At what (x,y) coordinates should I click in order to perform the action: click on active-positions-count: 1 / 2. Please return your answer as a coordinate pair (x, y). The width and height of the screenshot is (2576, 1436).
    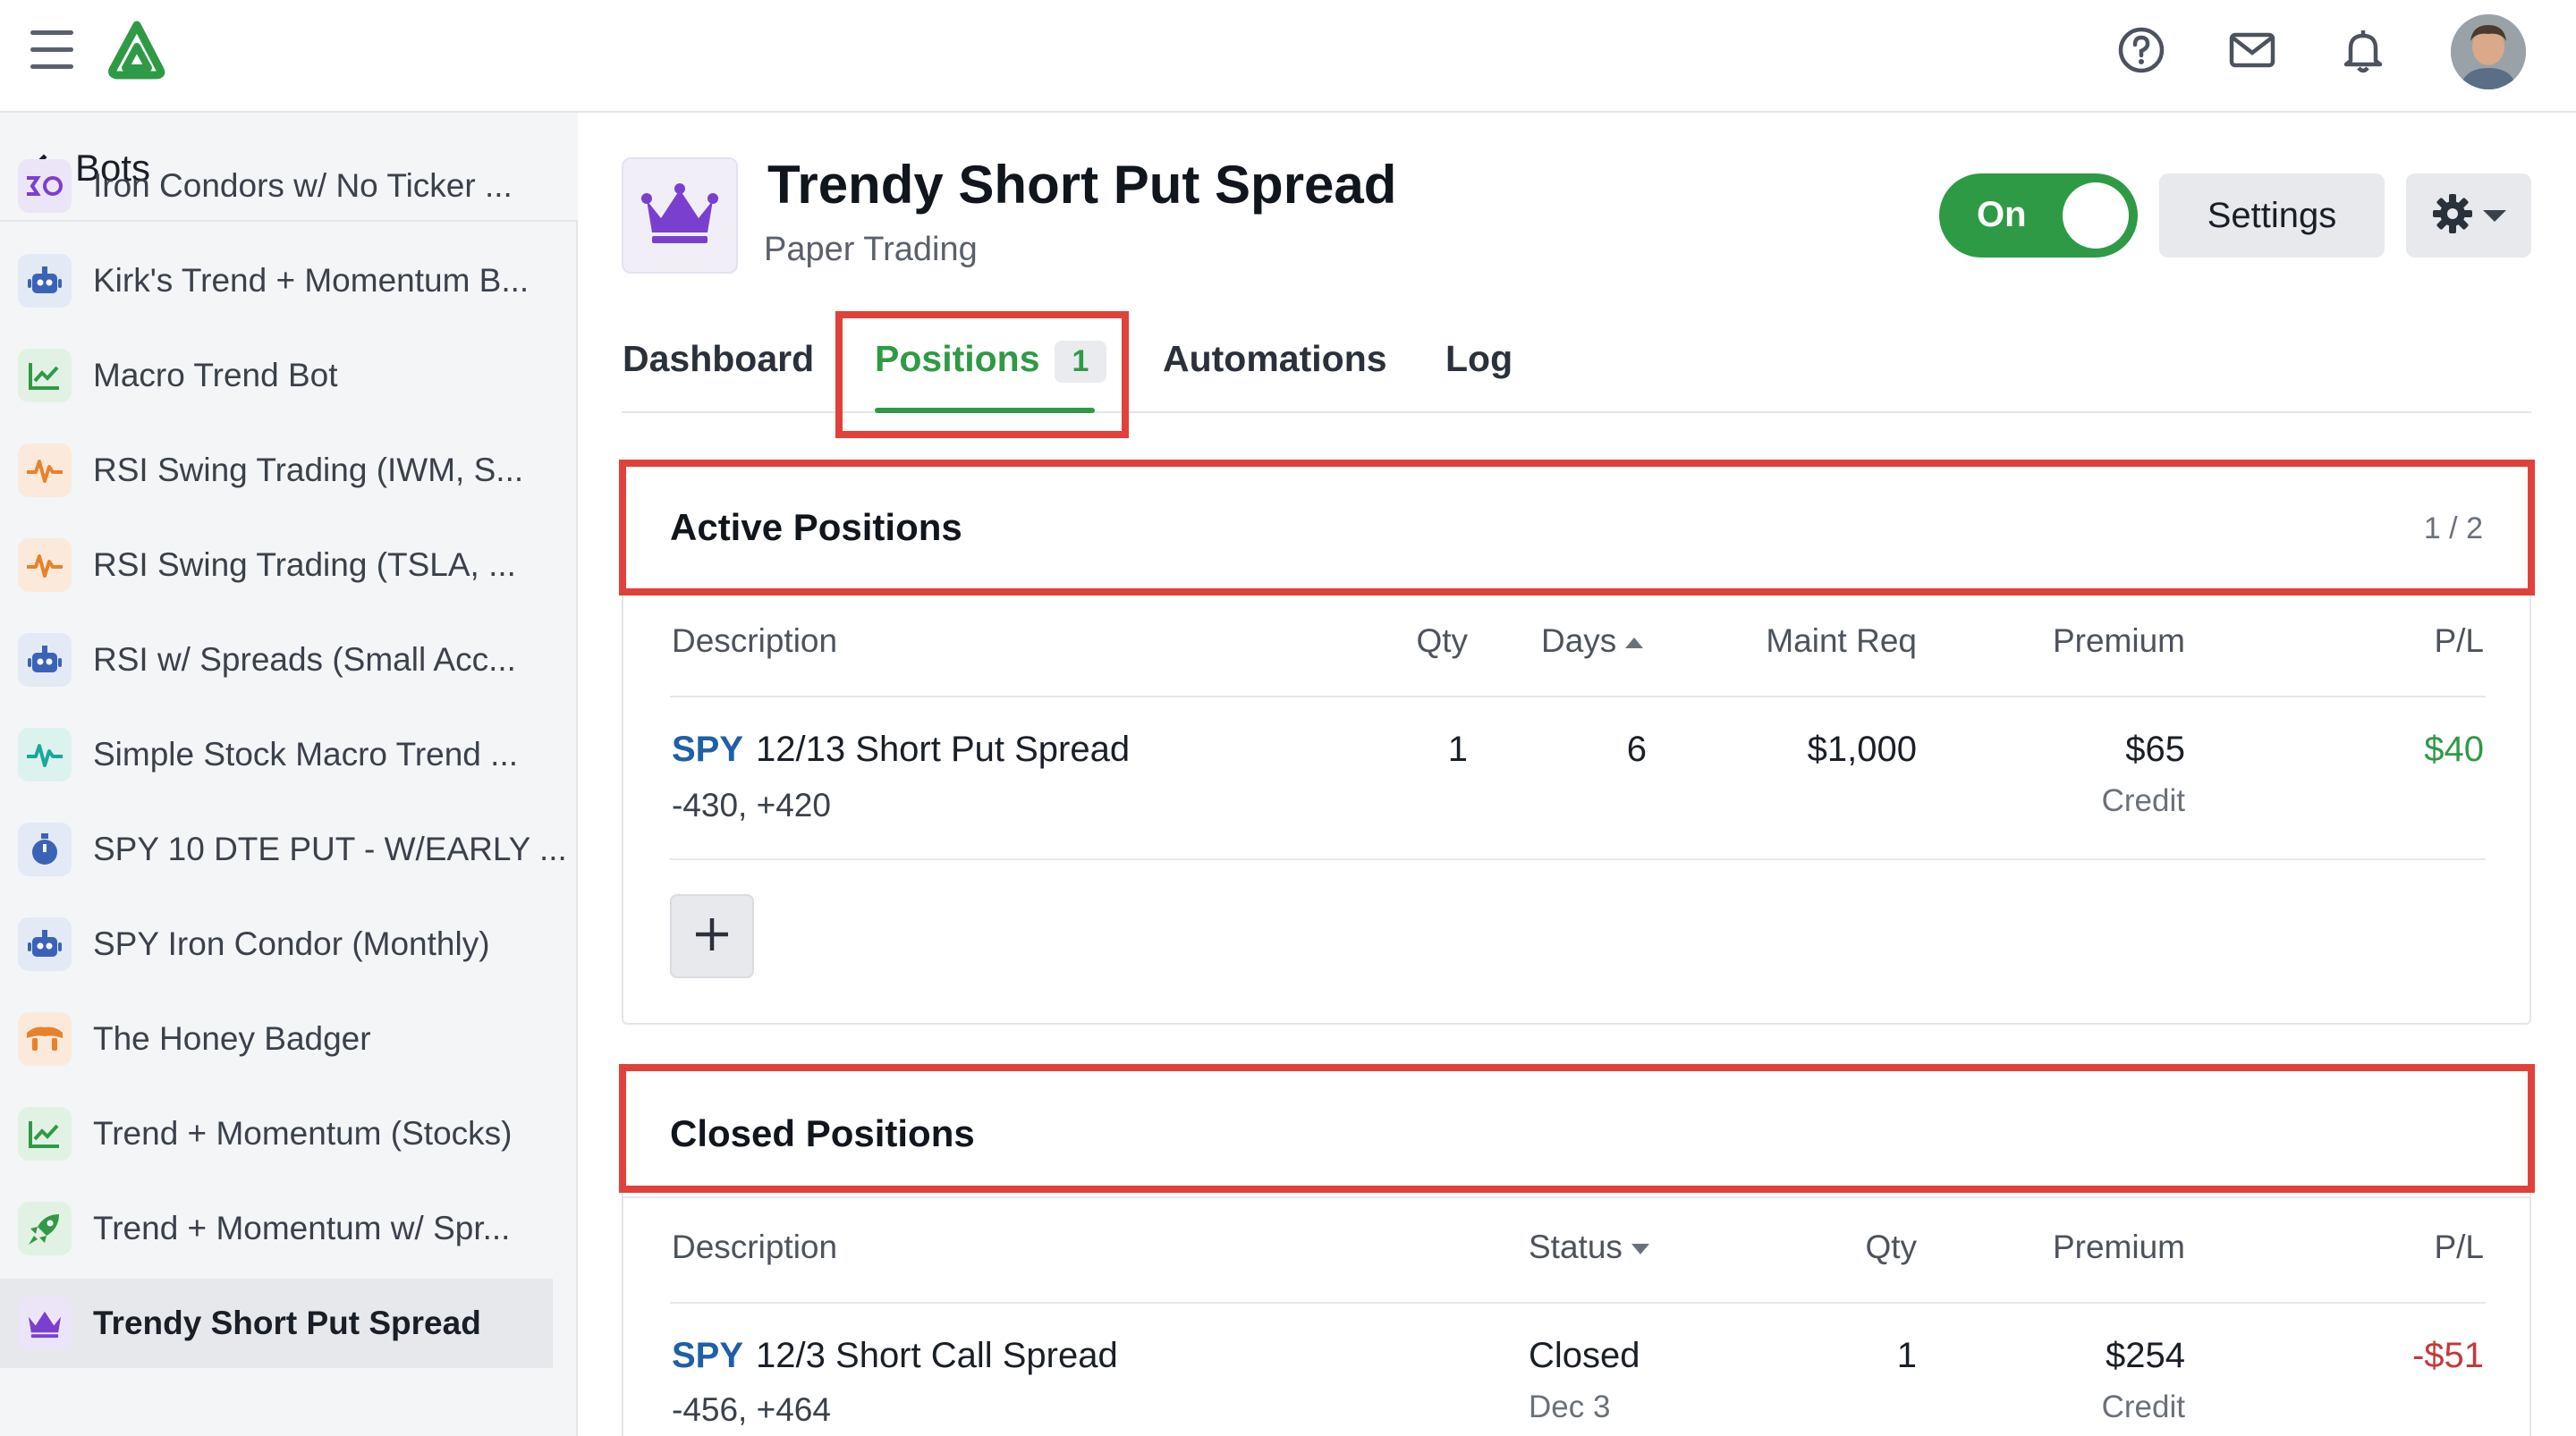
    Looking at the image, I should click on (2453, 528).